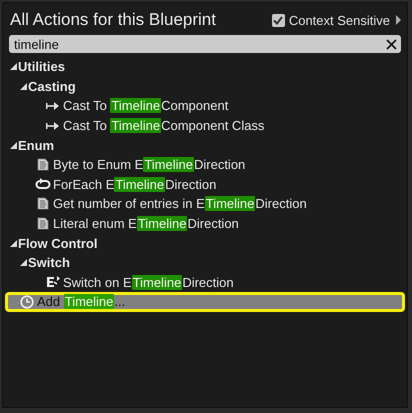 The height and width of the screenshot is (413, 412). What do you see at coordinates (27, 301) in the screenshot?
I see `clock-icon` at bounding box center [27, 301].